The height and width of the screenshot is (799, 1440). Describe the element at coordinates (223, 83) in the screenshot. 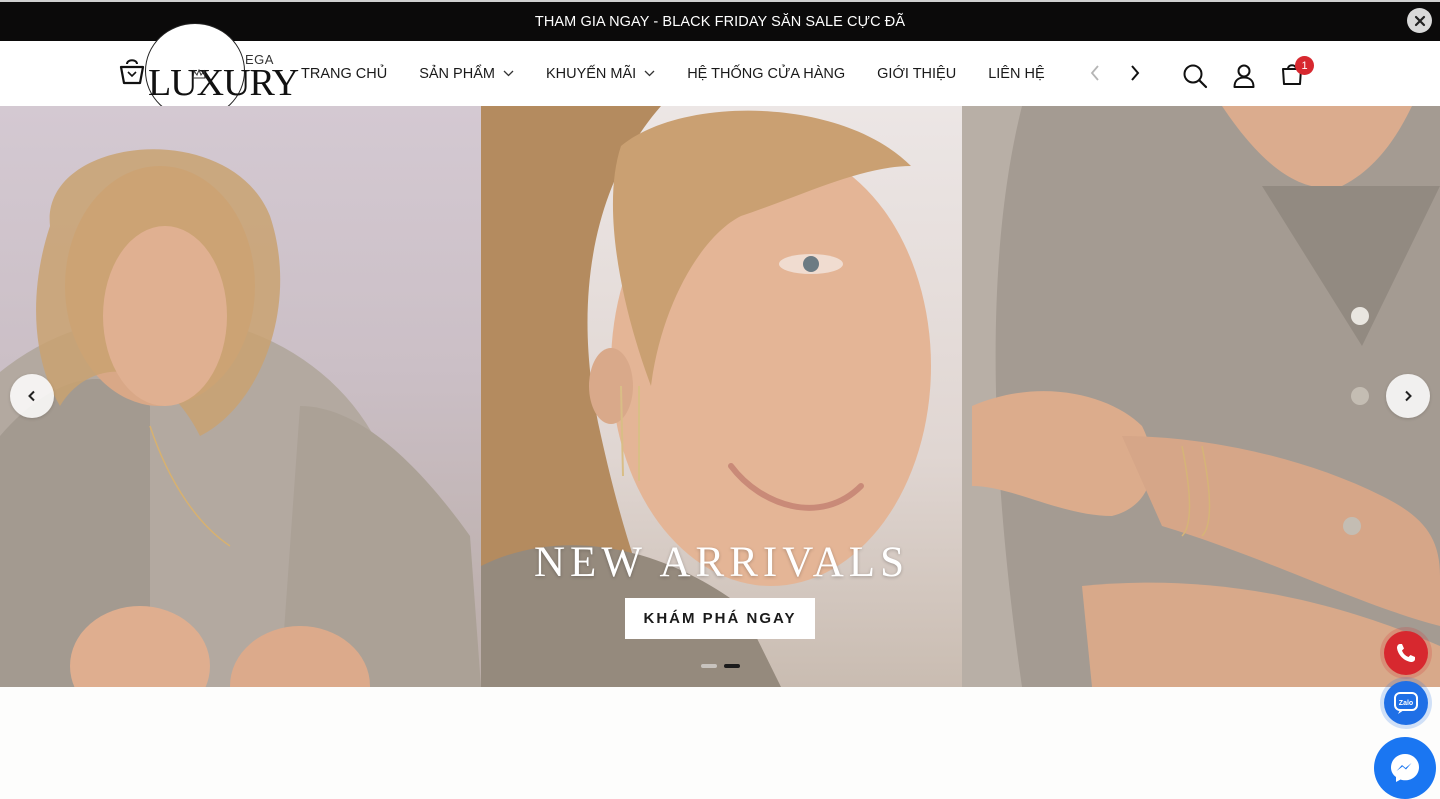

I see `logo-text: LUXURY` at that location.